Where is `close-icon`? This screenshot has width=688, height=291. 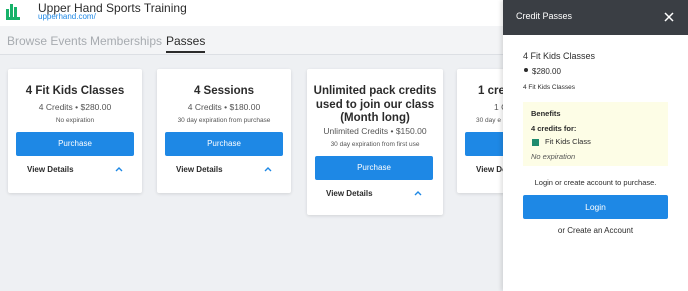 close-icon is located at coordinates (669, 17).